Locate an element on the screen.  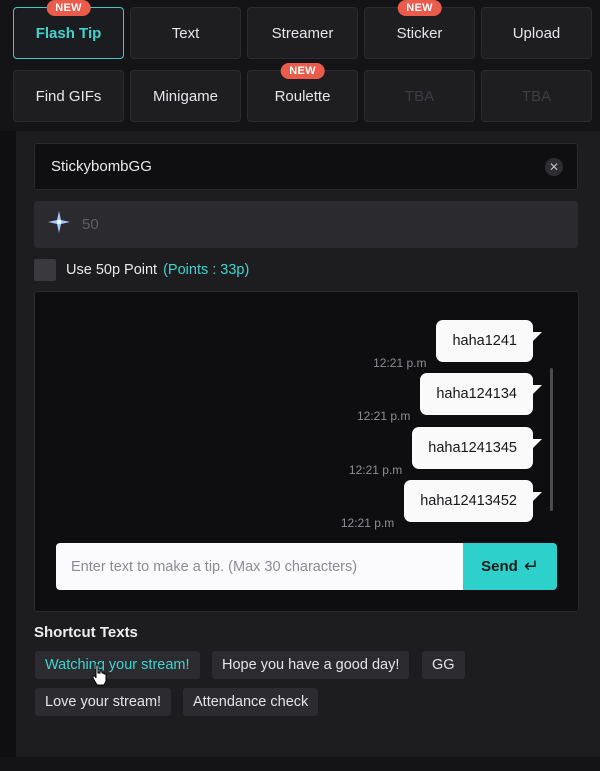
tip-message-input is located at coordinates (259, 566).